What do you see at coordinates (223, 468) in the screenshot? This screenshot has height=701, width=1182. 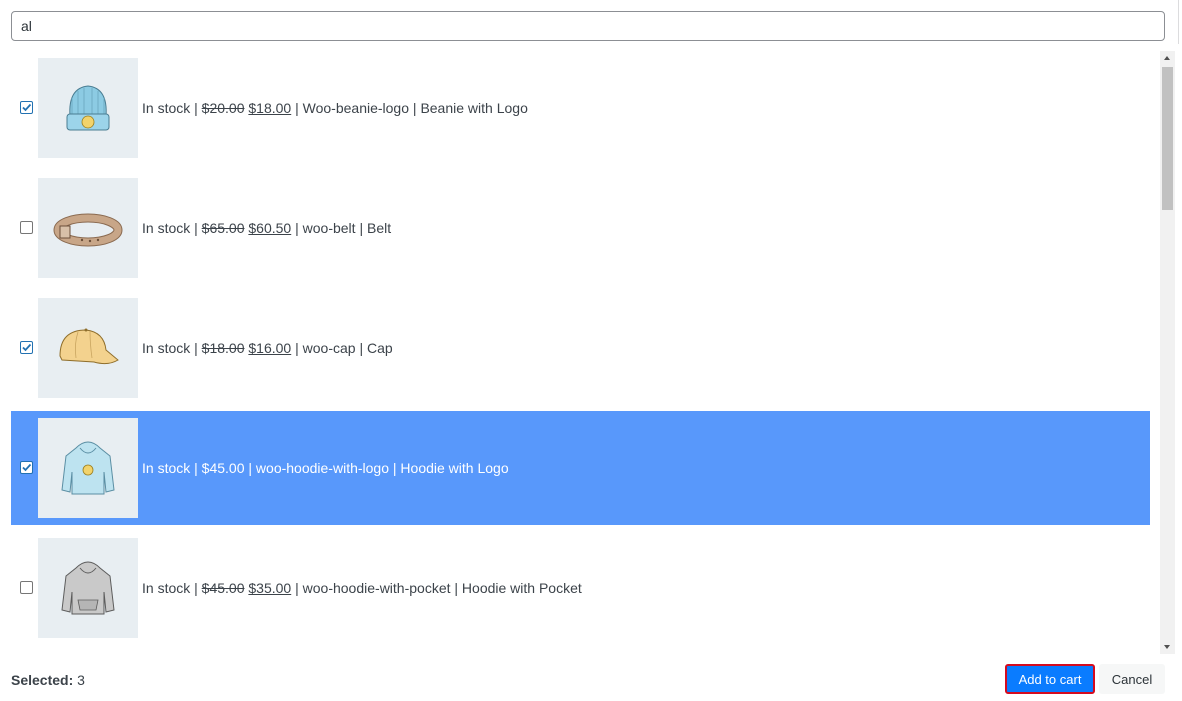 I see `price: $45.00` at bounding box center [223, 468].